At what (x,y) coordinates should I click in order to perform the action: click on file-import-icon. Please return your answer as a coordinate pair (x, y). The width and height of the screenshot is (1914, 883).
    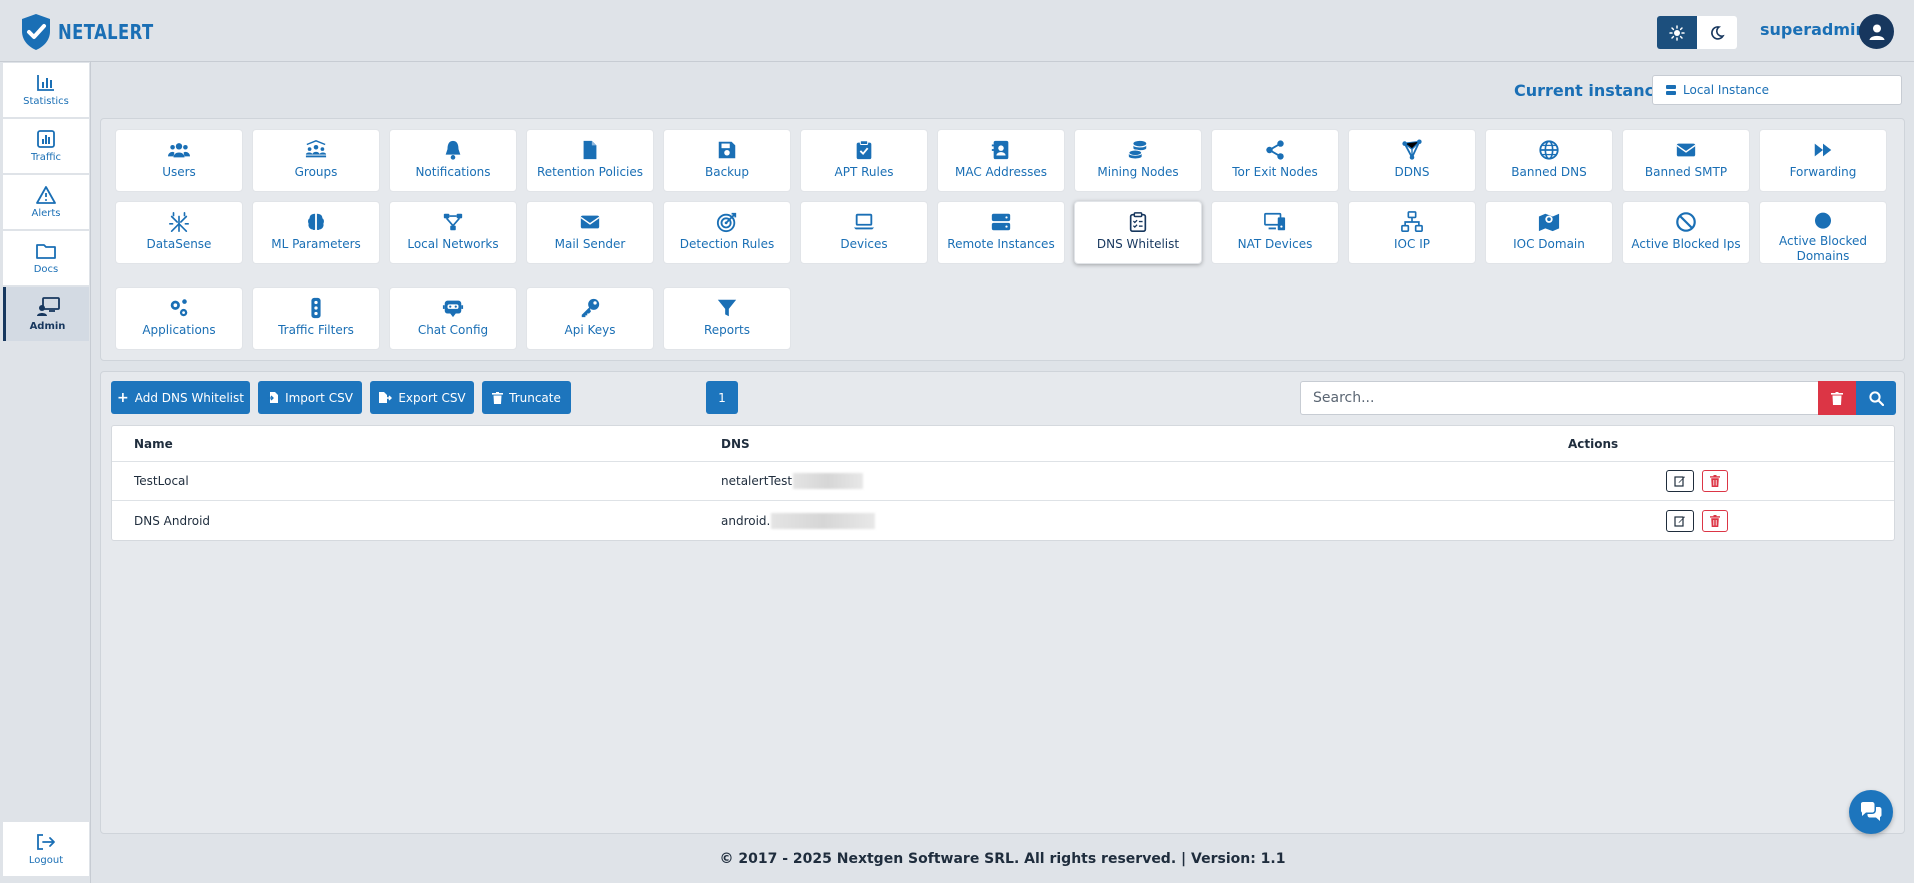
    Looking at the image, I should click on (273, 397).